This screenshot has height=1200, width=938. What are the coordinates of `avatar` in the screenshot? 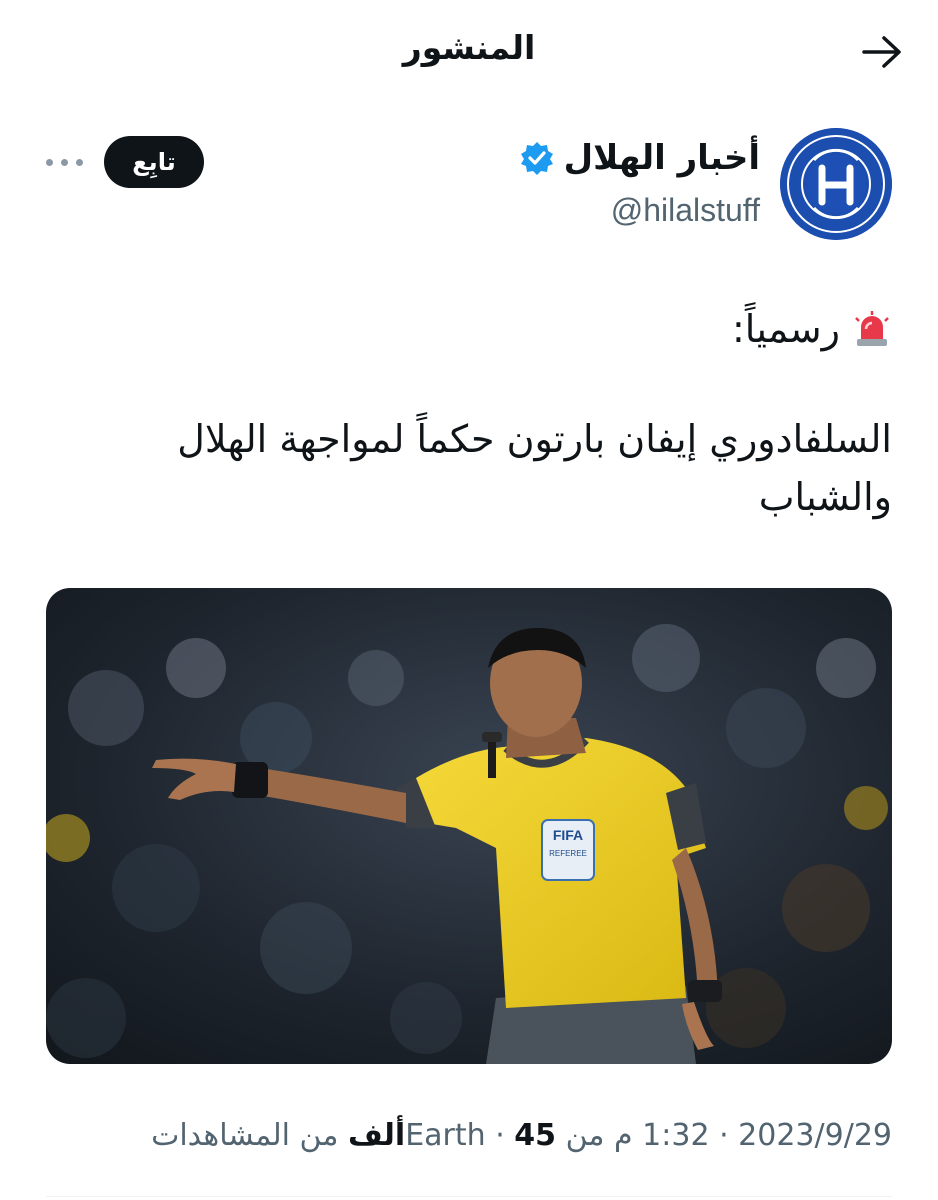 It's located at (836, 184).